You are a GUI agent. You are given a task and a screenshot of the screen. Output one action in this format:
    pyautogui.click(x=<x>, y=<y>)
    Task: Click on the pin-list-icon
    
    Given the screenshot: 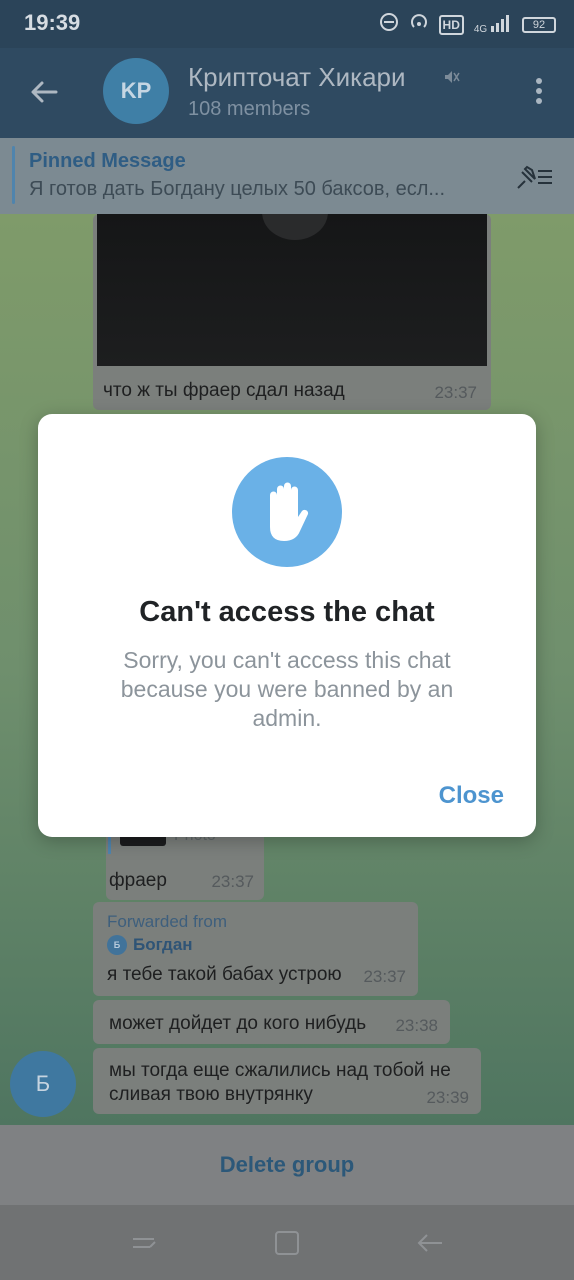 What is the action you would take?
    pyautogui.click(x=535, y=177)
    